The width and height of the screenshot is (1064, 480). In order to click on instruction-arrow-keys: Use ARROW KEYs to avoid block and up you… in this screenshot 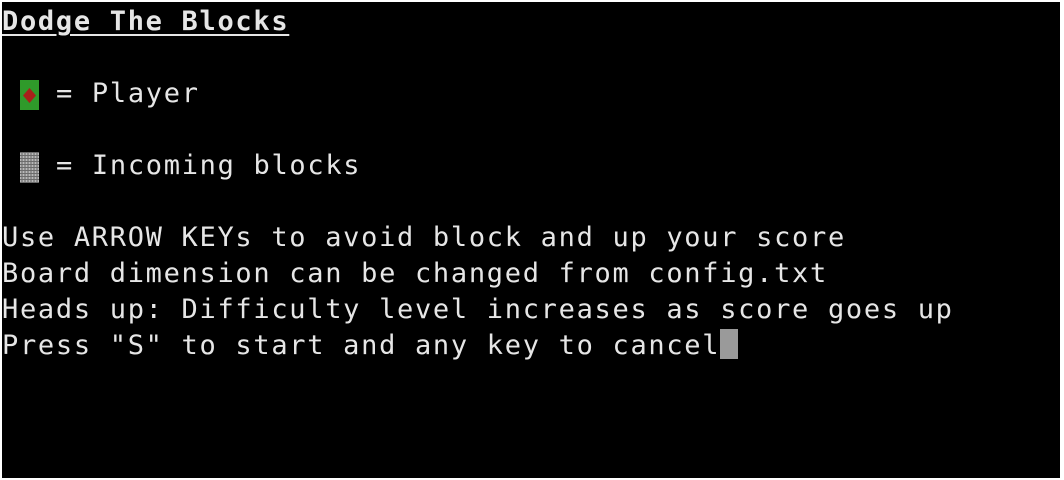, I will do `click(424, 237)`.